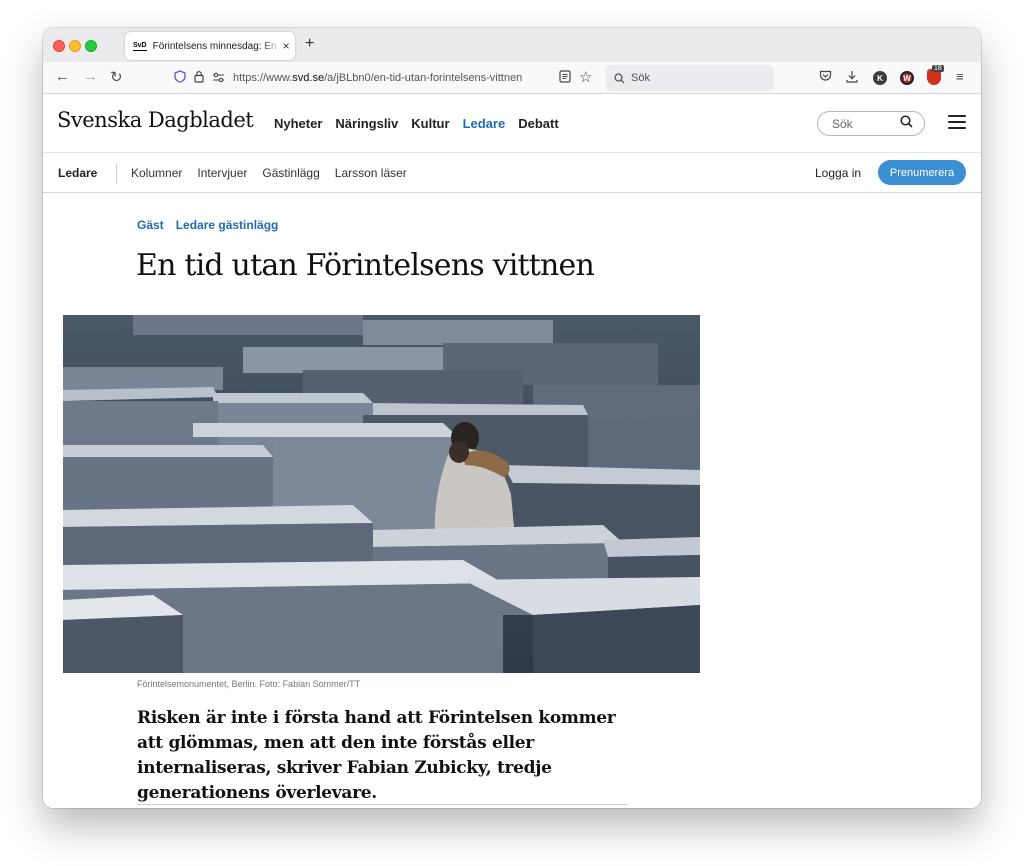  Describe the element at coordinates (263, 78) in the screenshot. I see `url-prefix: https://www.` at that location.